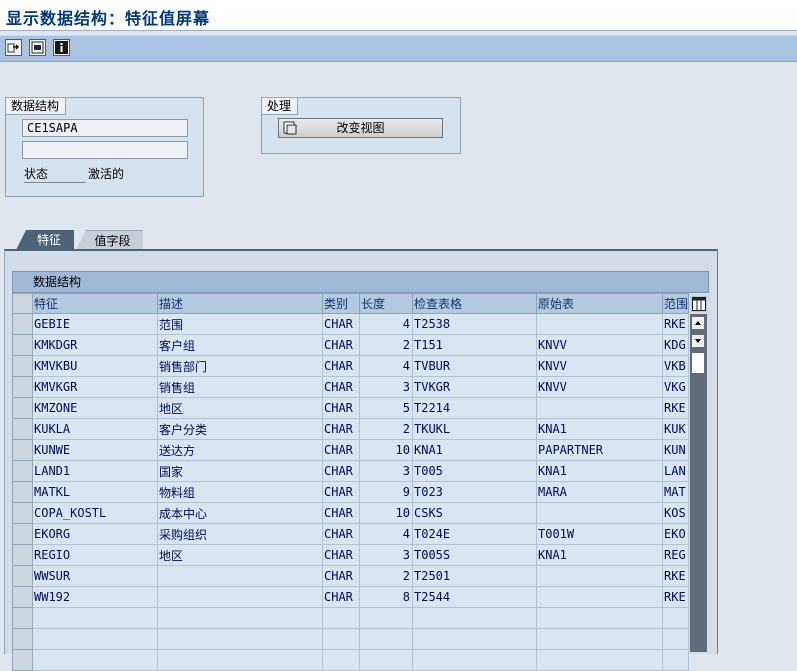  I want to click on table-row: REGIO 地区 CHAR 3 T005S KNA1 REG, so click(351, 555).